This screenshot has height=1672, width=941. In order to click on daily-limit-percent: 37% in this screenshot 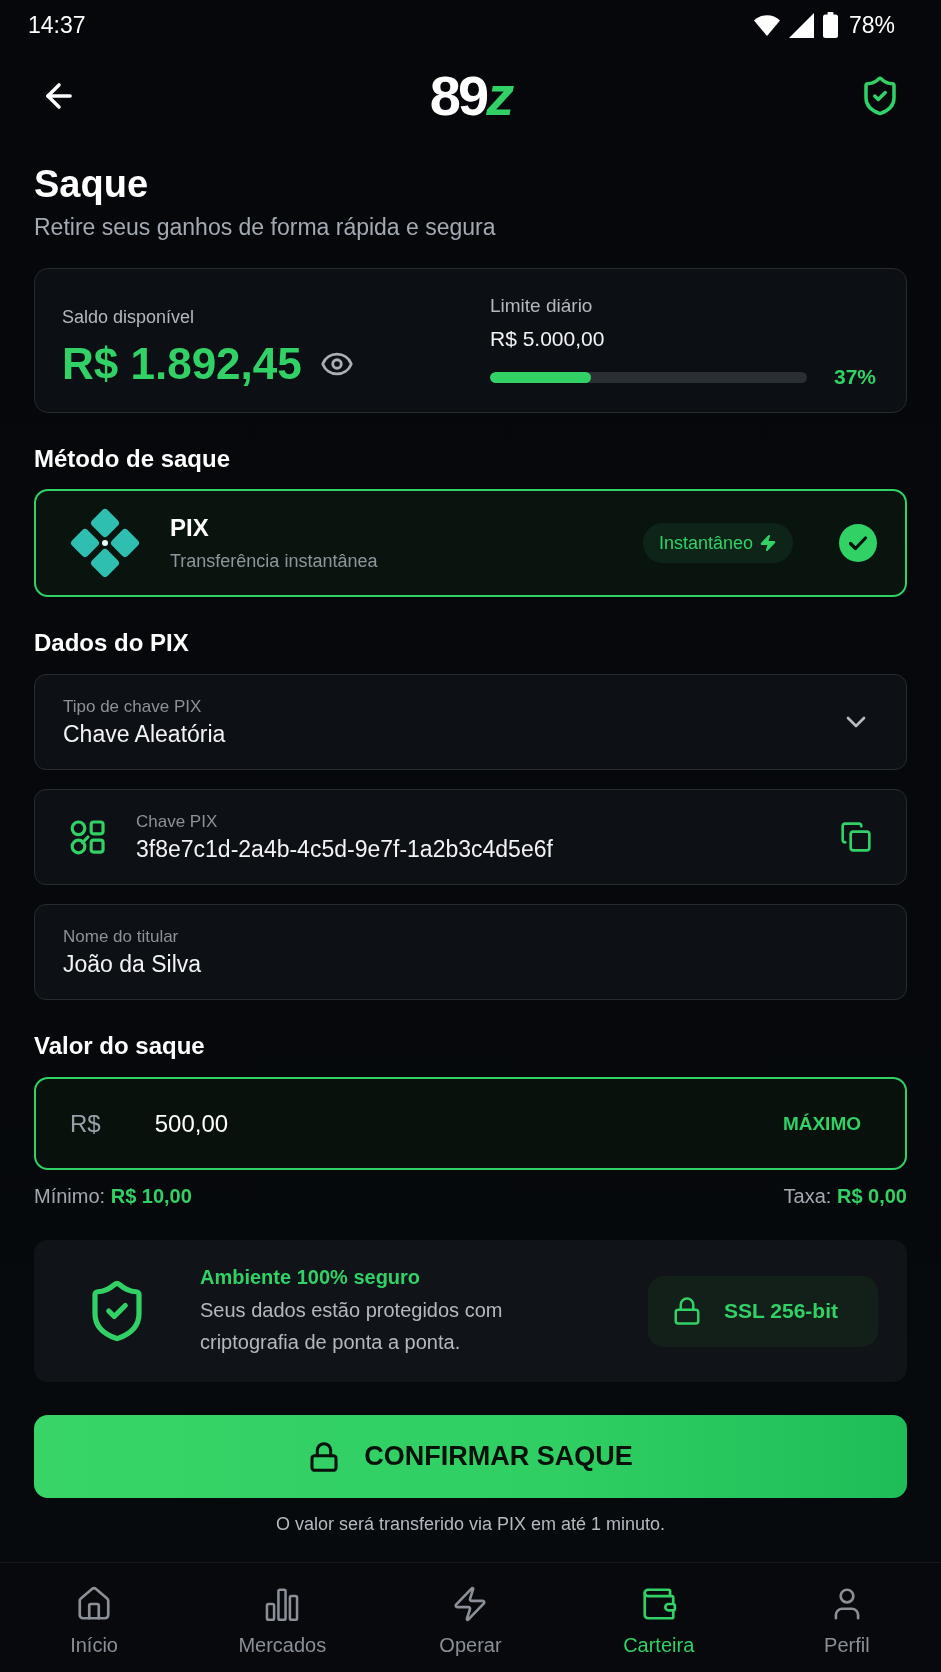, I will do `click(854, 377)`.